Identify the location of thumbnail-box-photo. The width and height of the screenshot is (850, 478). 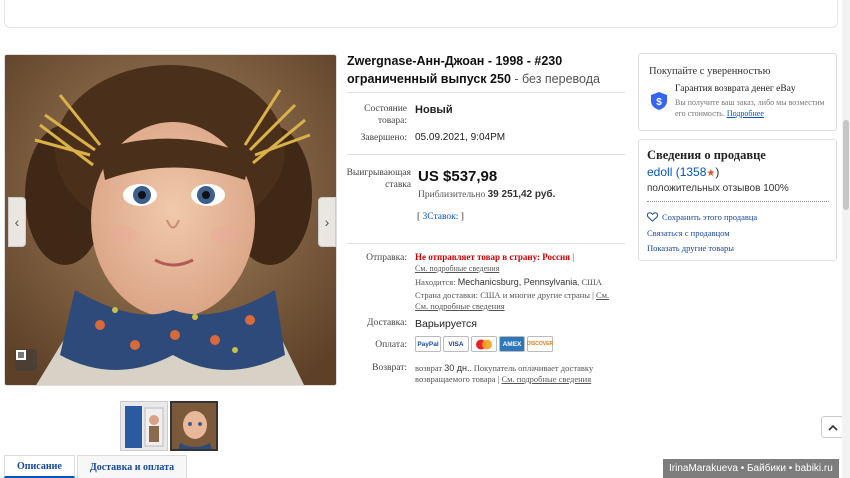
(144, 426).